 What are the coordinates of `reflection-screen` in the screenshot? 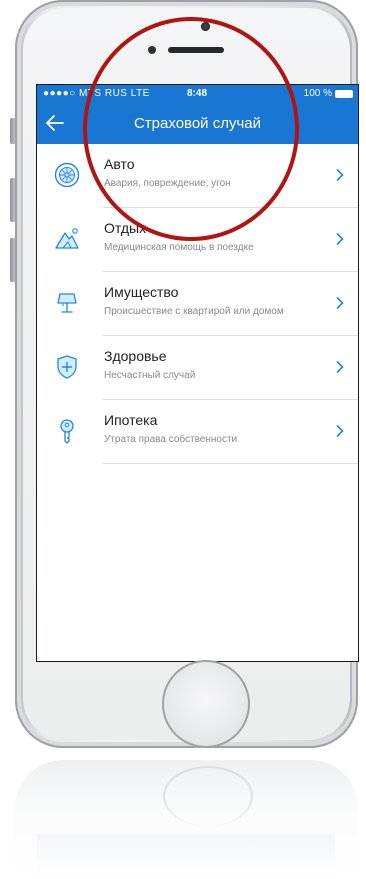 It's located at (186, 856).